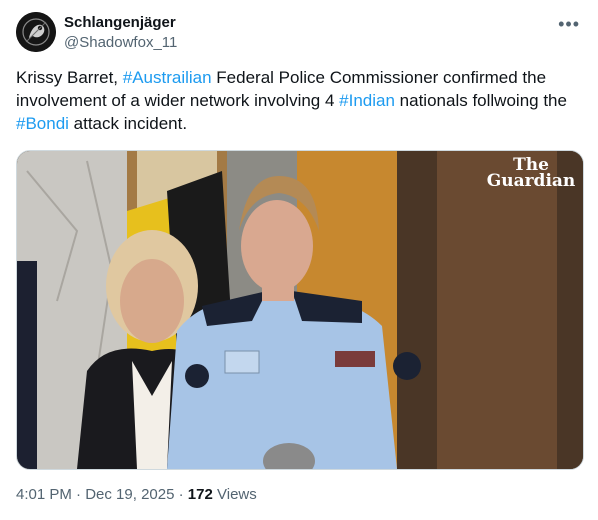 The height and width of the screenshot is (520, 598). I want to click on tweet-footer: 4:01 PM · Dec 19, 2025 · 172 Views, so click(136, 494).